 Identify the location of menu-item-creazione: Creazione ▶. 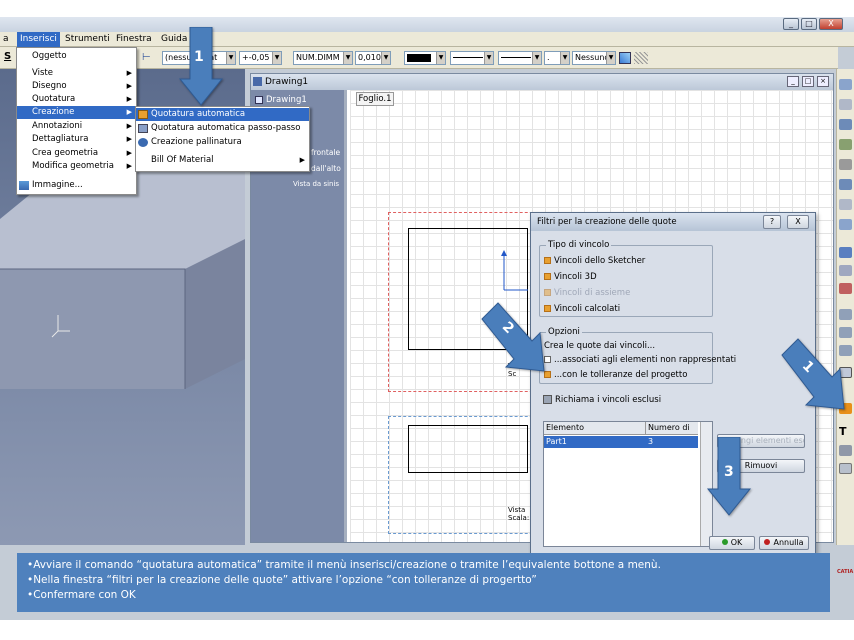
(76, 112).